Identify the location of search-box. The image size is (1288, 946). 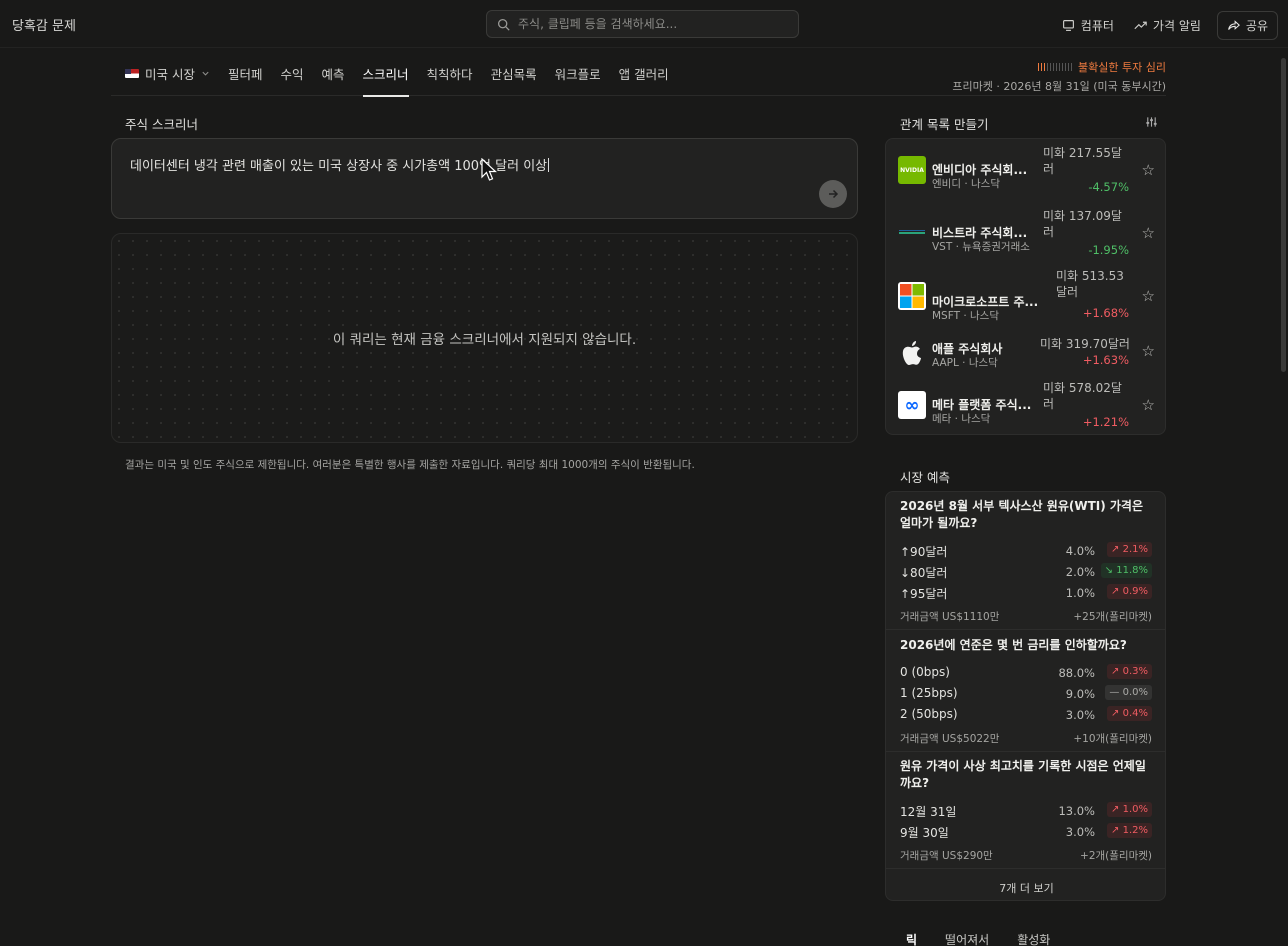
(642, 24).